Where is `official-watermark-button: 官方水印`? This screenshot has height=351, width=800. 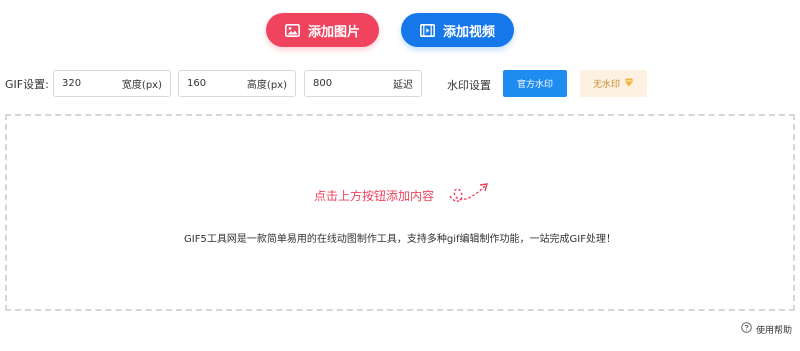 official-watermark-button: 官方水印 is located at coordinates (535, 83).